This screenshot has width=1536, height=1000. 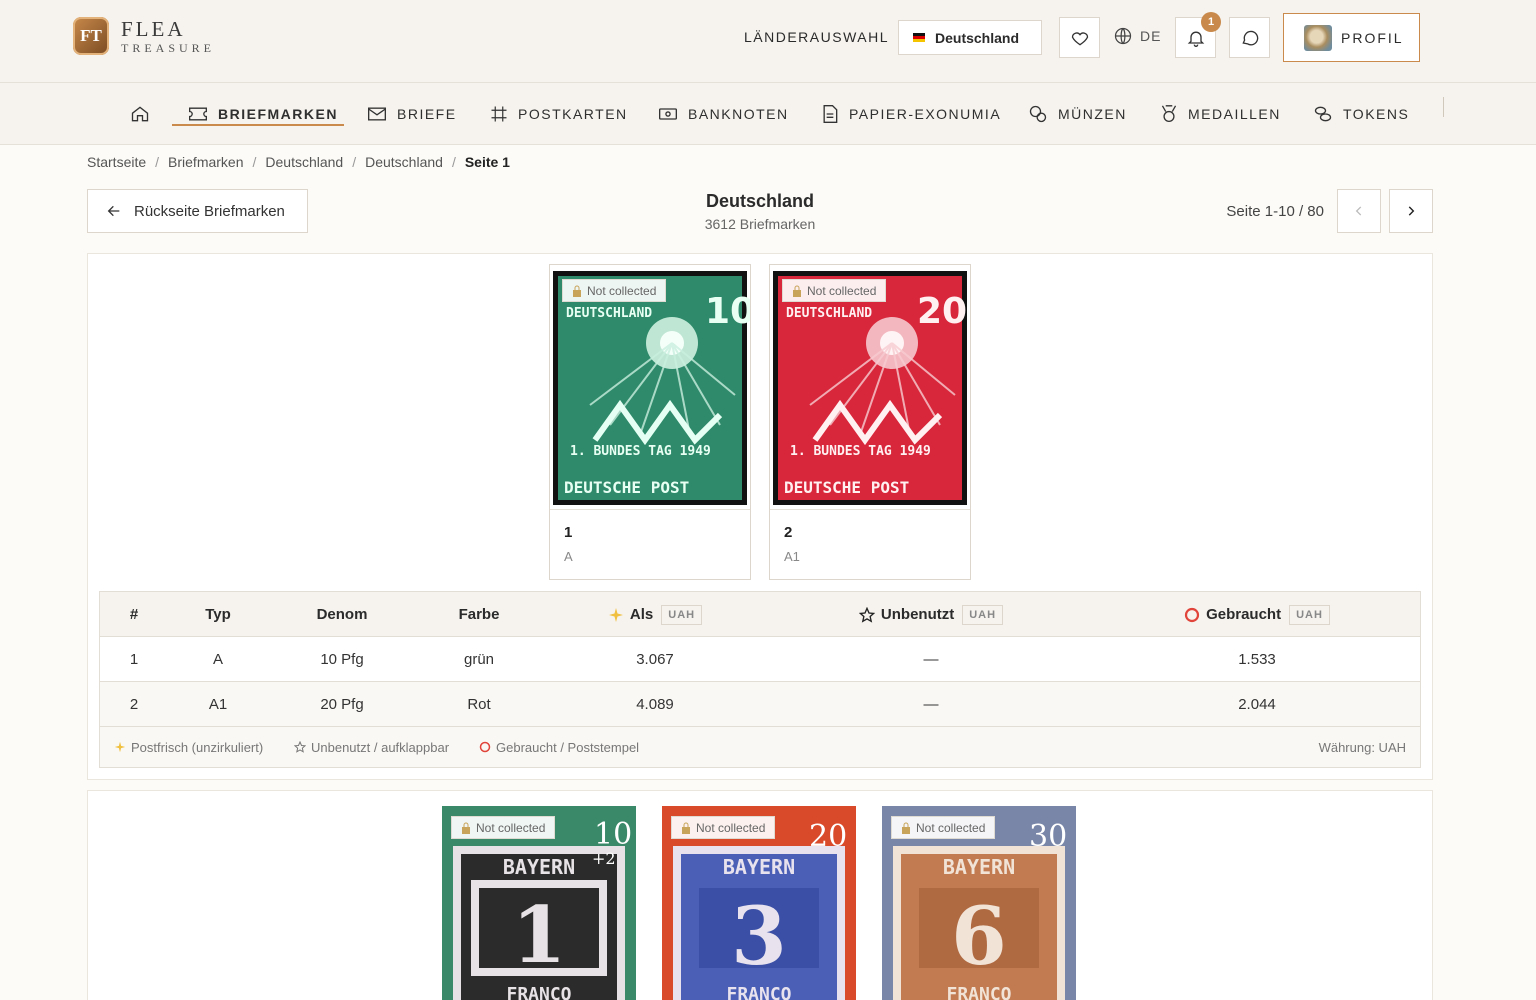 I want to click on favorites-button, so click(x=1079, y=37).